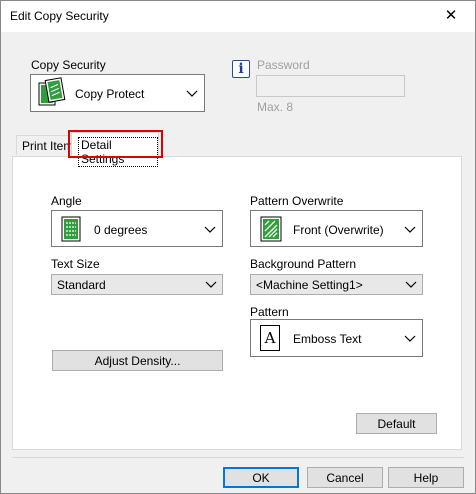 The width and height of the screenshot is (476, 494). Describe the element at coordinates (71, 229) in the screenshot. I see `angle-pattern-icon` at that location.